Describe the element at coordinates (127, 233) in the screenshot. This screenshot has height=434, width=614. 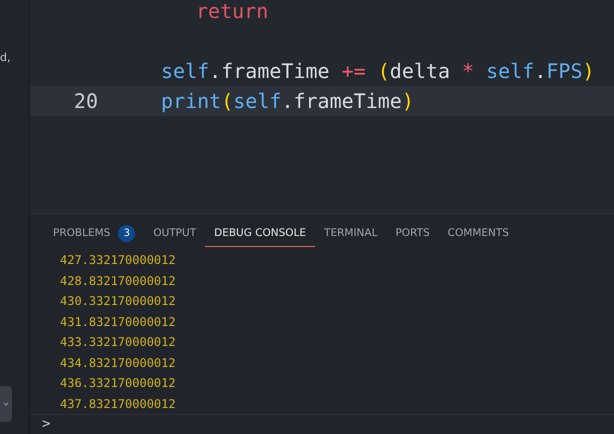
I see `count-badge: 3` at that location.